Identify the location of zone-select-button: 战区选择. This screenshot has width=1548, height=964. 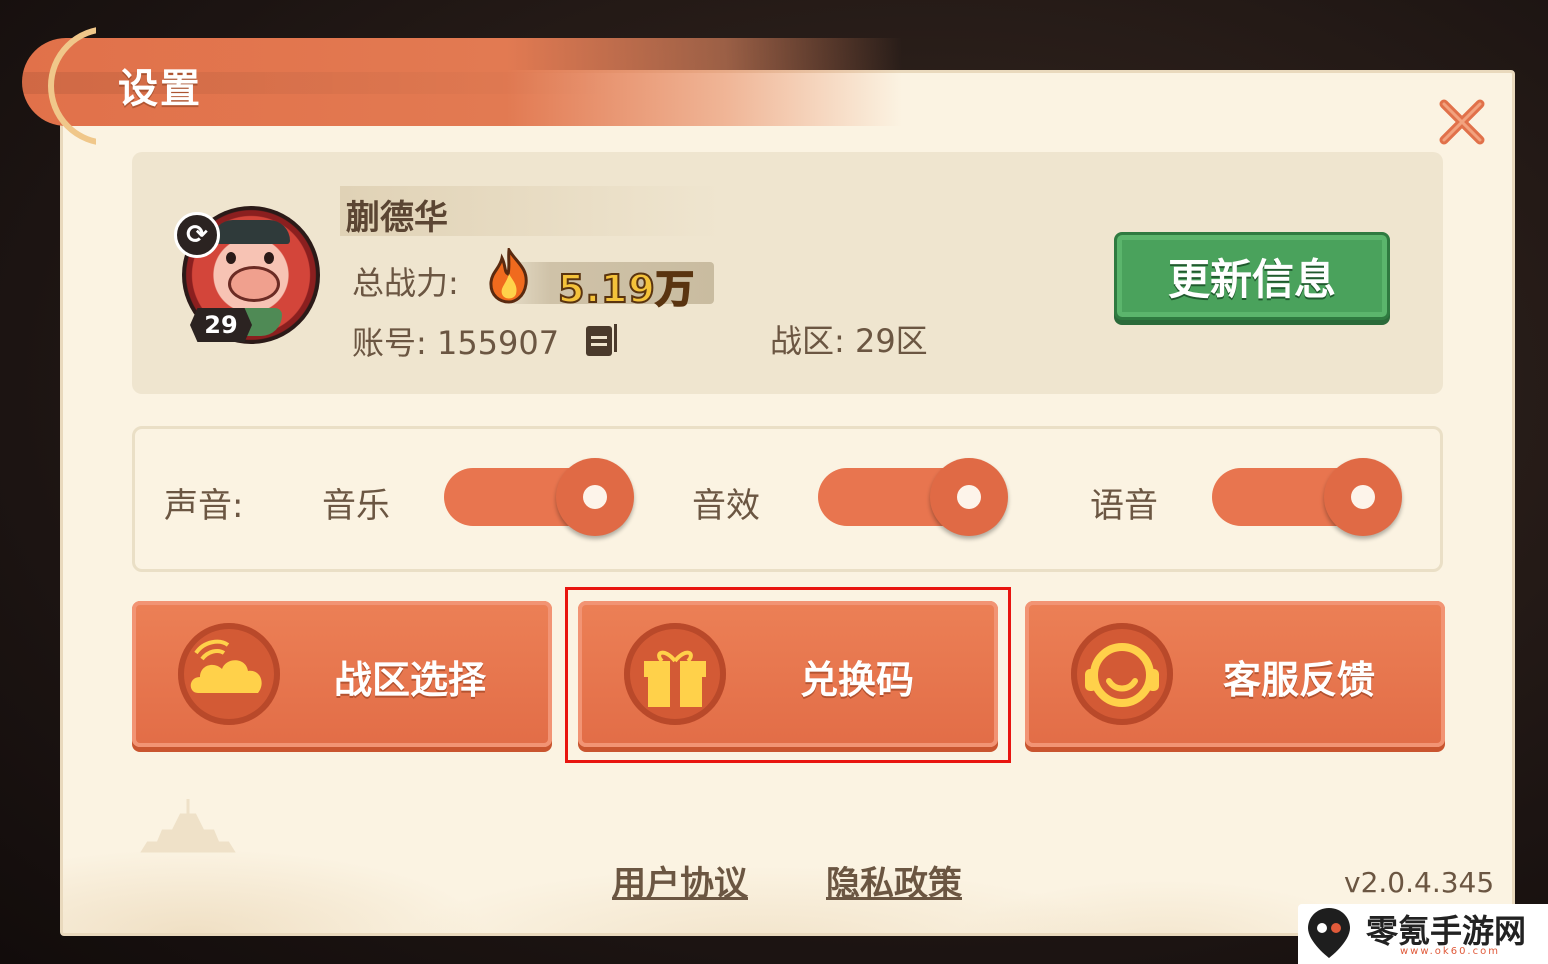
(342, 674).